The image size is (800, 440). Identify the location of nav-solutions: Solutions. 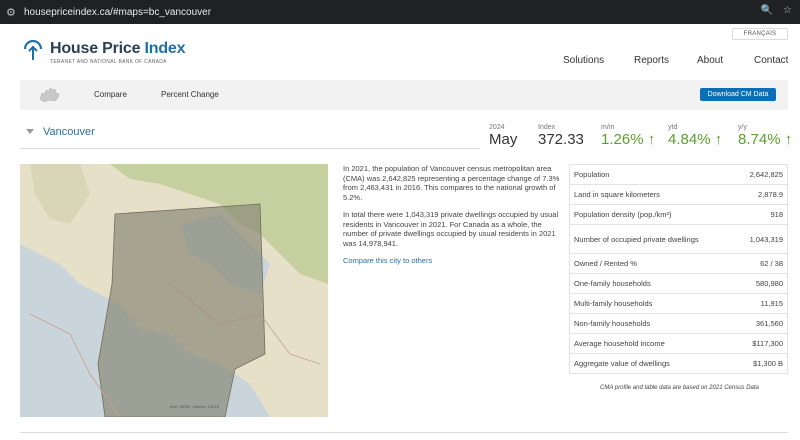
(583, 60).